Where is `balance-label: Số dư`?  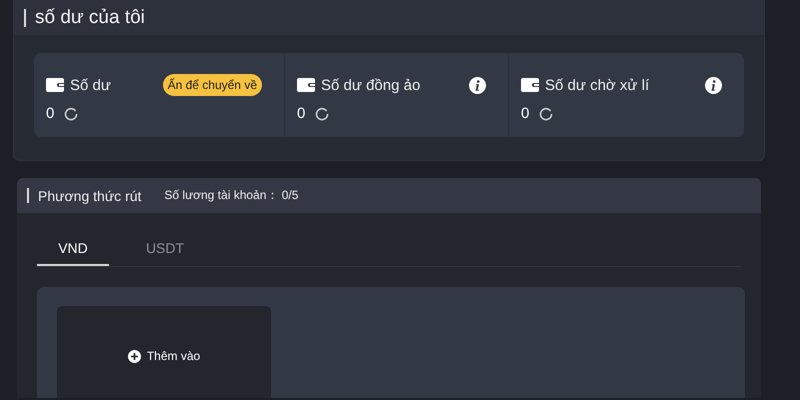
balance-label: Số dư is located at coordinates (90, 85).